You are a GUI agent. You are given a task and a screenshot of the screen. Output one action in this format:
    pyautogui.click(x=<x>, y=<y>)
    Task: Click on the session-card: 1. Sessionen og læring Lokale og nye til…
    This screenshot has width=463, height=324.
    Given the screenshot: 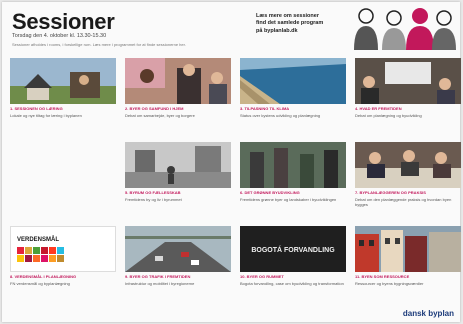 What is the action you would take?
    pyautogui.click(x=63, y=88)
    